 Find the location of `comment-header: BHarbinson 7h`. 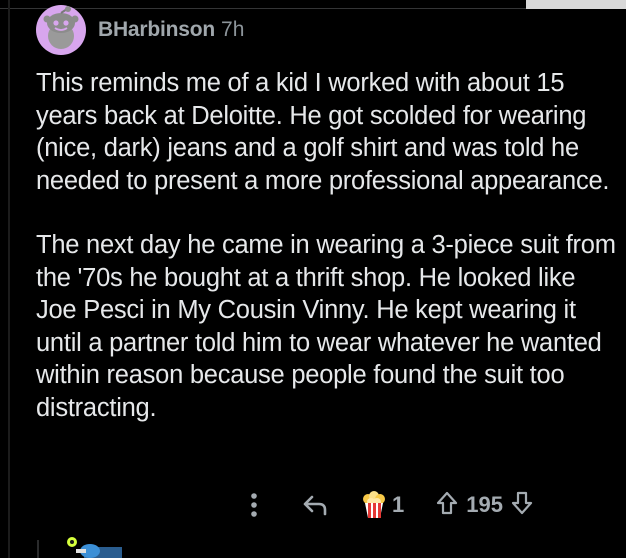

comment-header: BHarbinson 7h is located at coordinates (326, 30).